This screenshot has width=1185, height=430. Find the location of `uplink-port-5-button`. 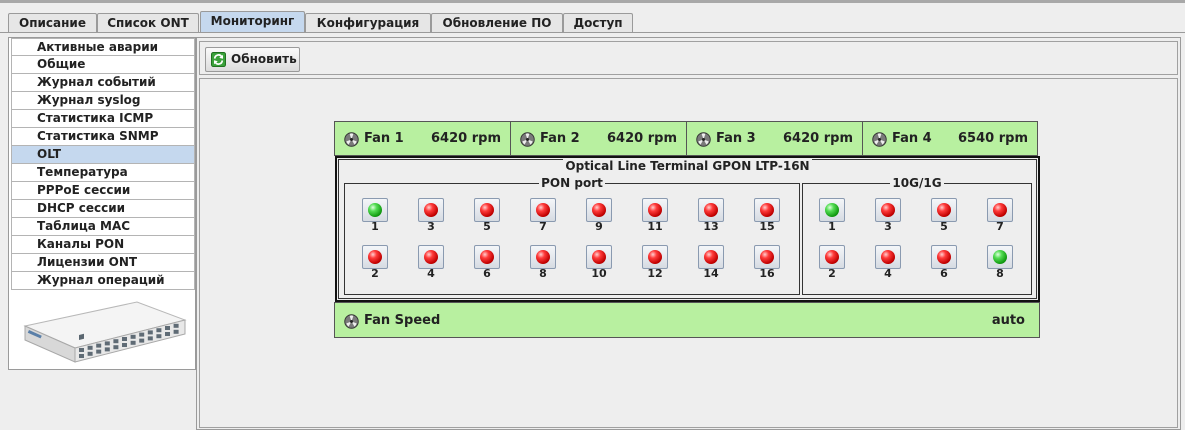

uplink-port-5-button is located at coordinates (944, 210).